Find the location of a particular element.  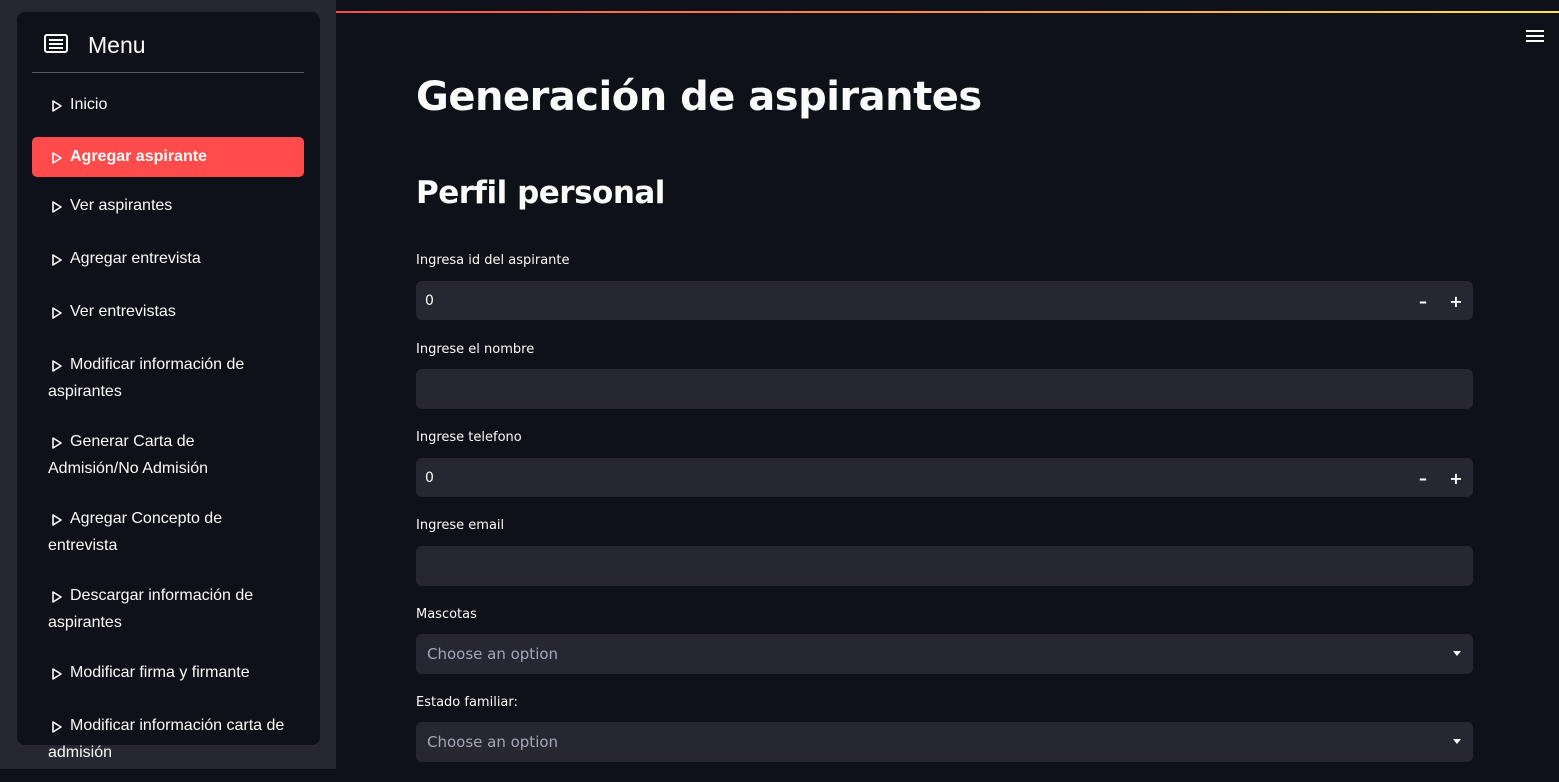

telefono-value: 0 is located at coordinates (429, 478).